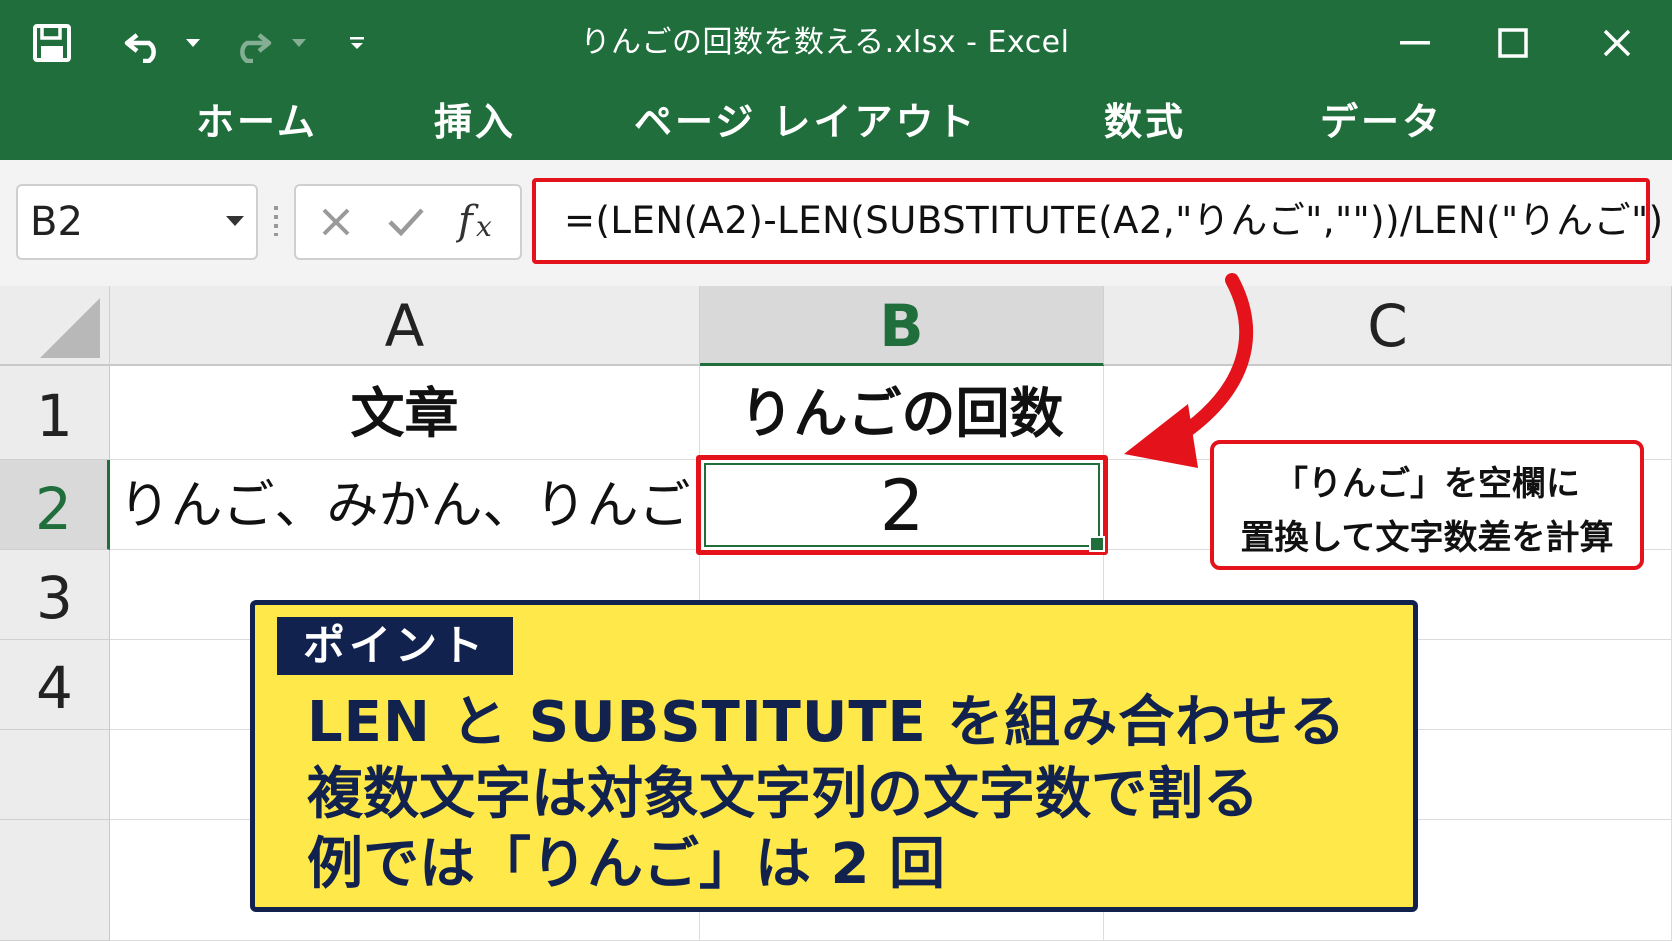 This screenshot has width=1672, height=941. What do you see at coordinates (299, 43) in the screenshot?
I see `redo-dropdown-icon` at bounding box center [299, 43].